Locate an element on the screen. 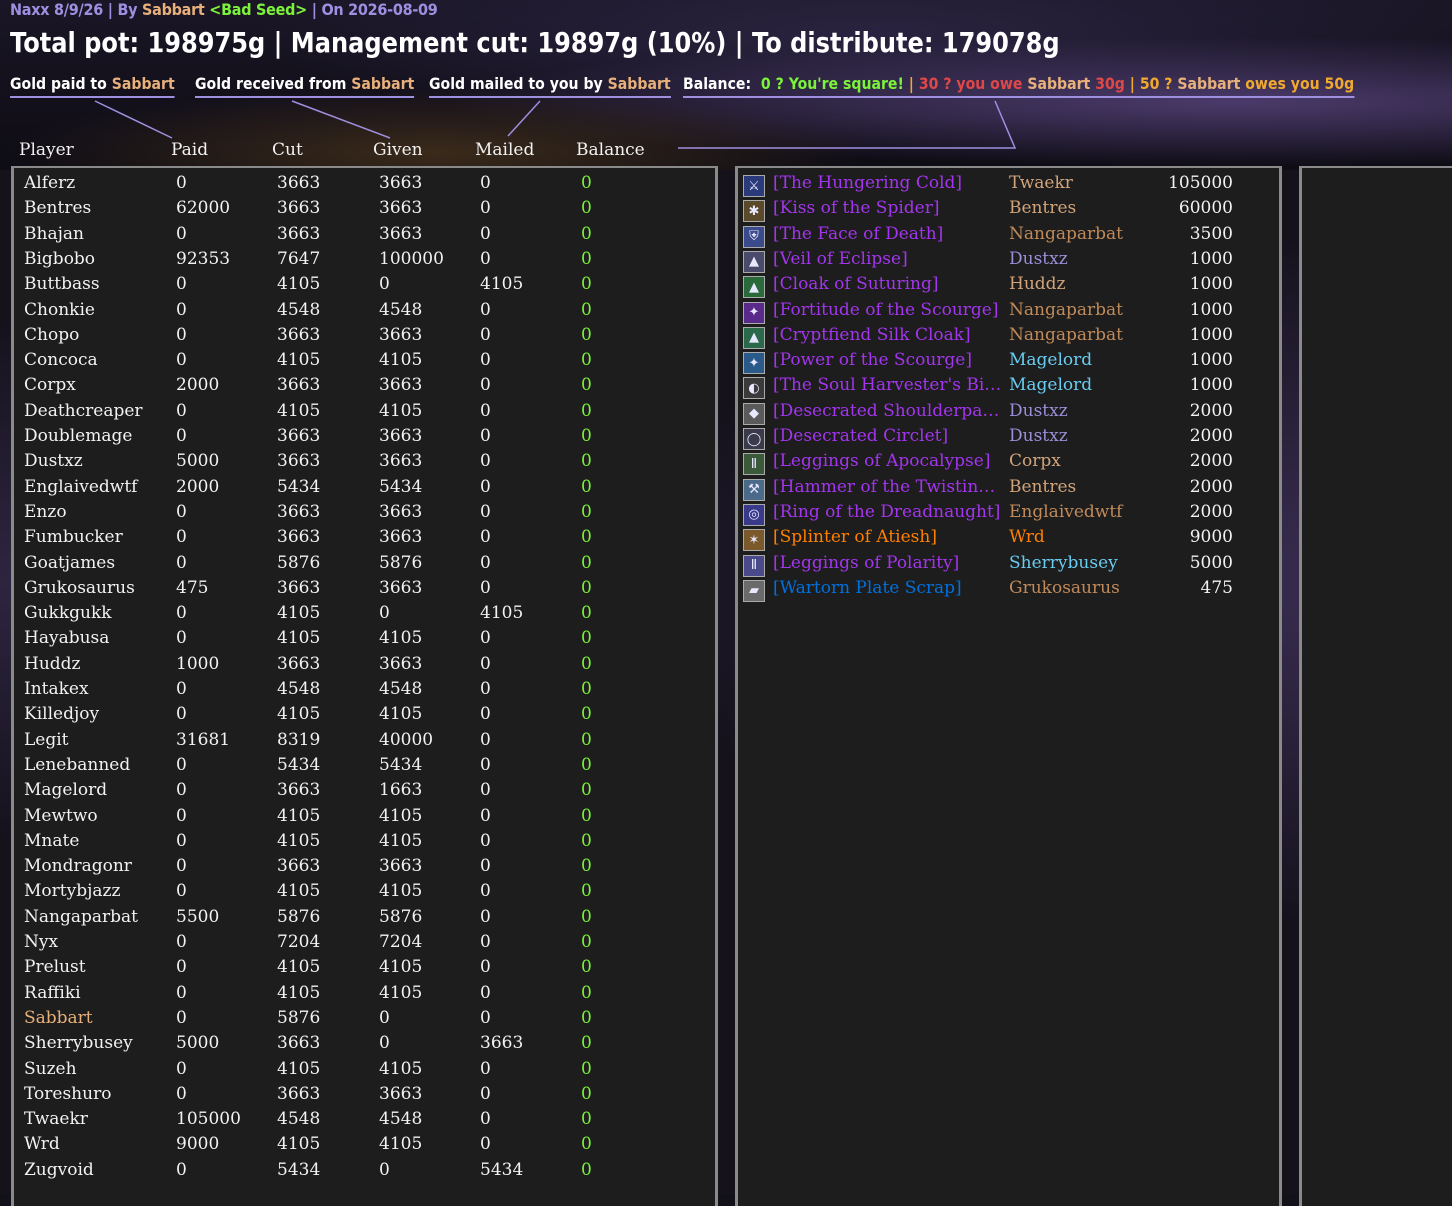 This screenshot has height=1206, width=1452. player-row: Mondragonr 0 3663 3663 0 0 is located at coordinates (364, 868).